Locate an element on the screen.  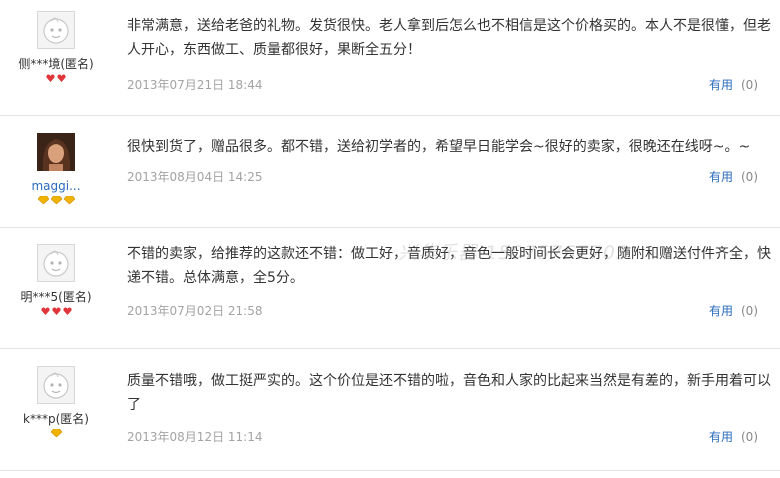
review-date: 2013年08月12日 11:14 is located at coordinates (195, 437).